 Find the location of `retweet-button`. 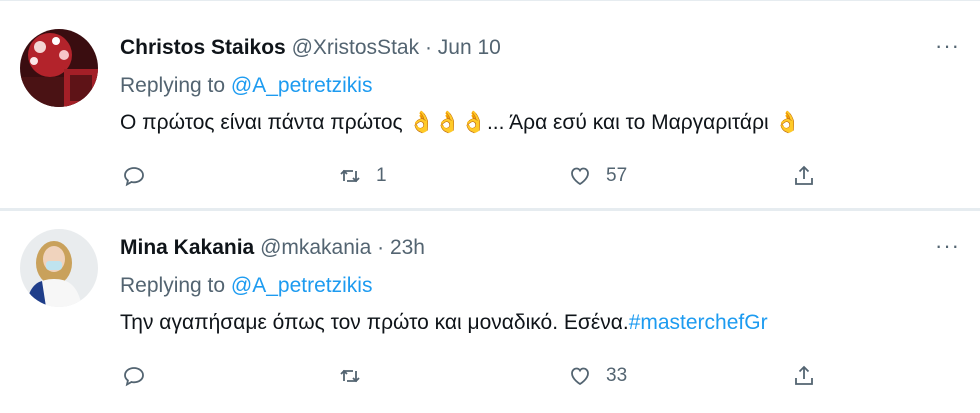

retweet-button is located at coordinates (357, 376).